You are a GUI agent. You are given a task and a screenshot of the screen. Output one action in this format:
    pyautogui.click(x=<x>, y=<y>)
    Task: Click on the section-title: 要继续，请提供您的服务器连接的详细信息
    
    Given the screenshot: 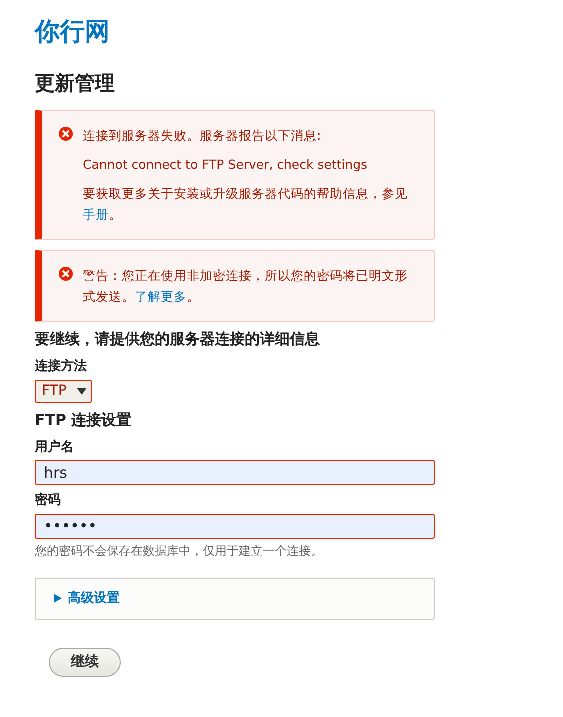 What is the action you would take?
    pyautogui.click(x=178, y=339)
    